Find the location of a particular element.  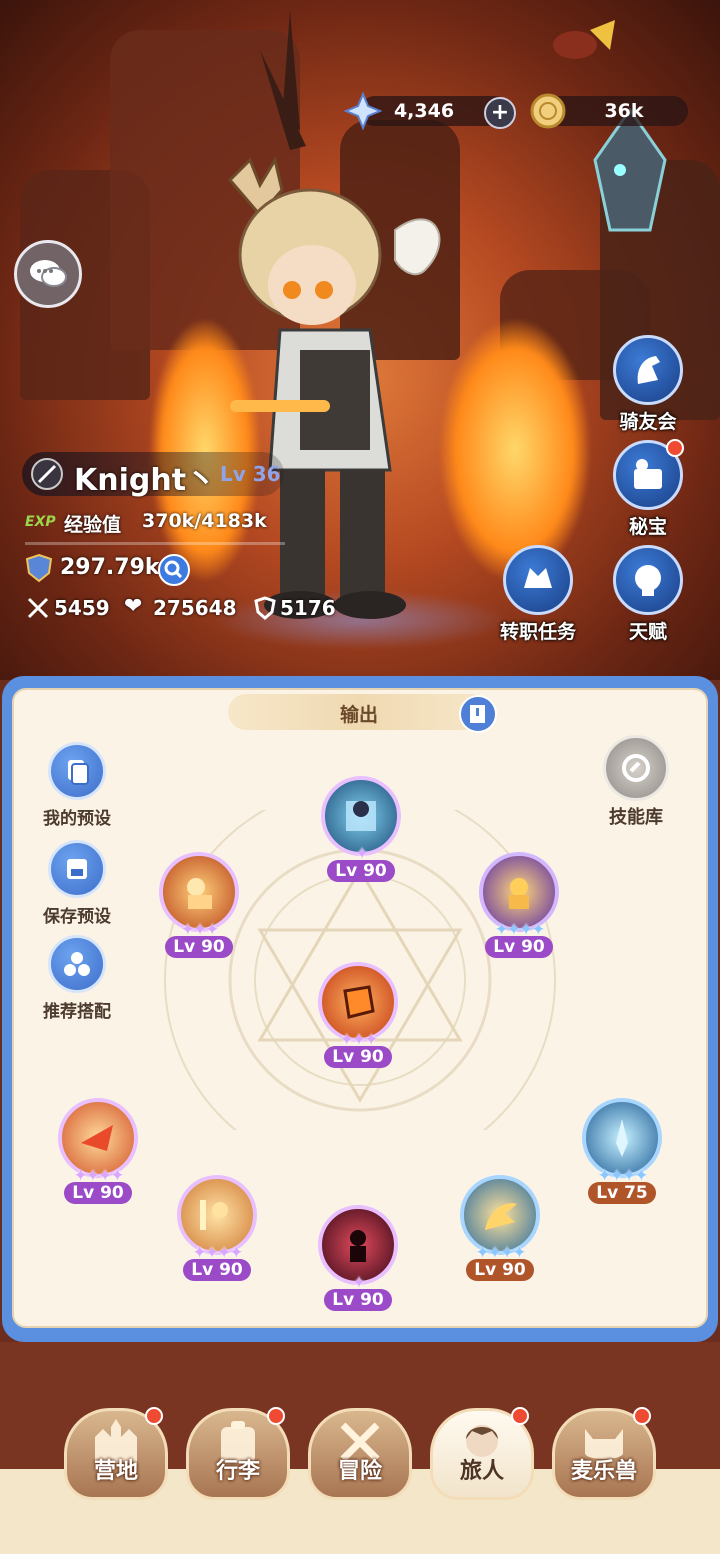

talent-button: 天赋 is located at coordinates (648, 594).